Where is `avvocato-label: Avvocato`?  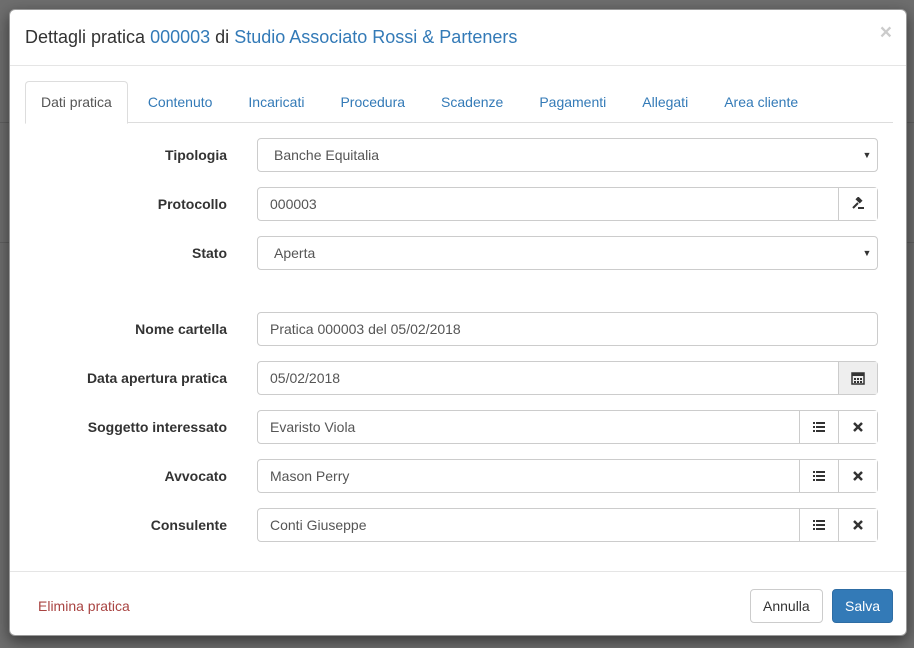
avvocato-label: Avvocato is located at coordinates (195, 476).